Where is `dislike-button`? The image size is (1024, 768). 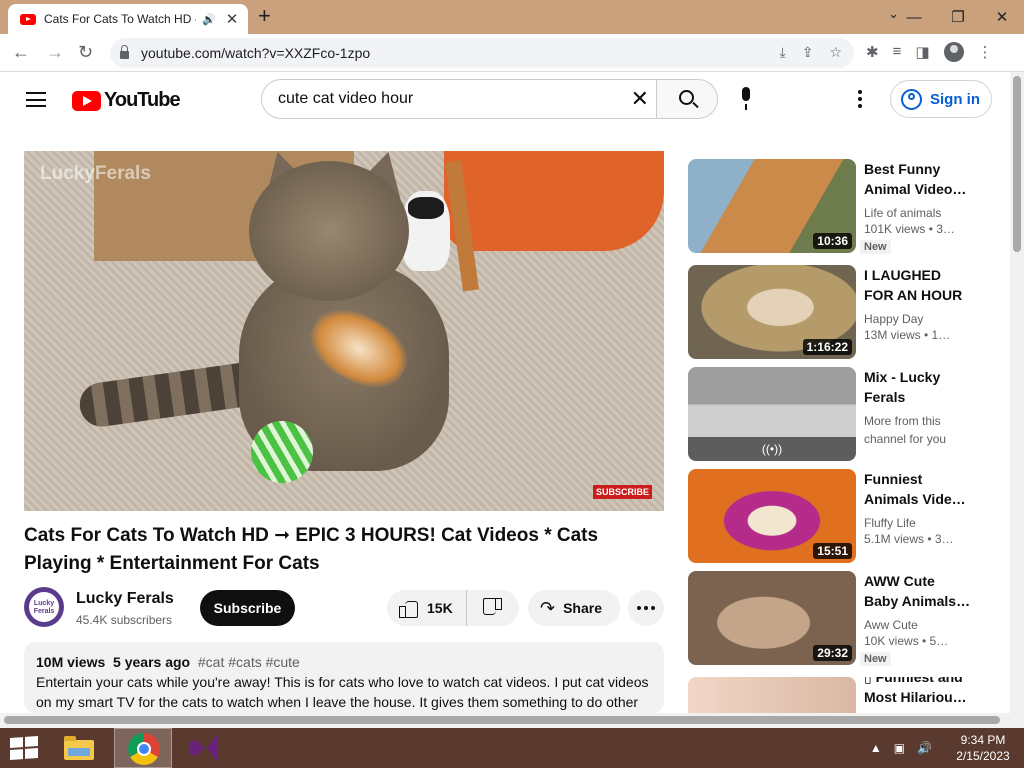
dislike-button is located at coordinates (493, 608).